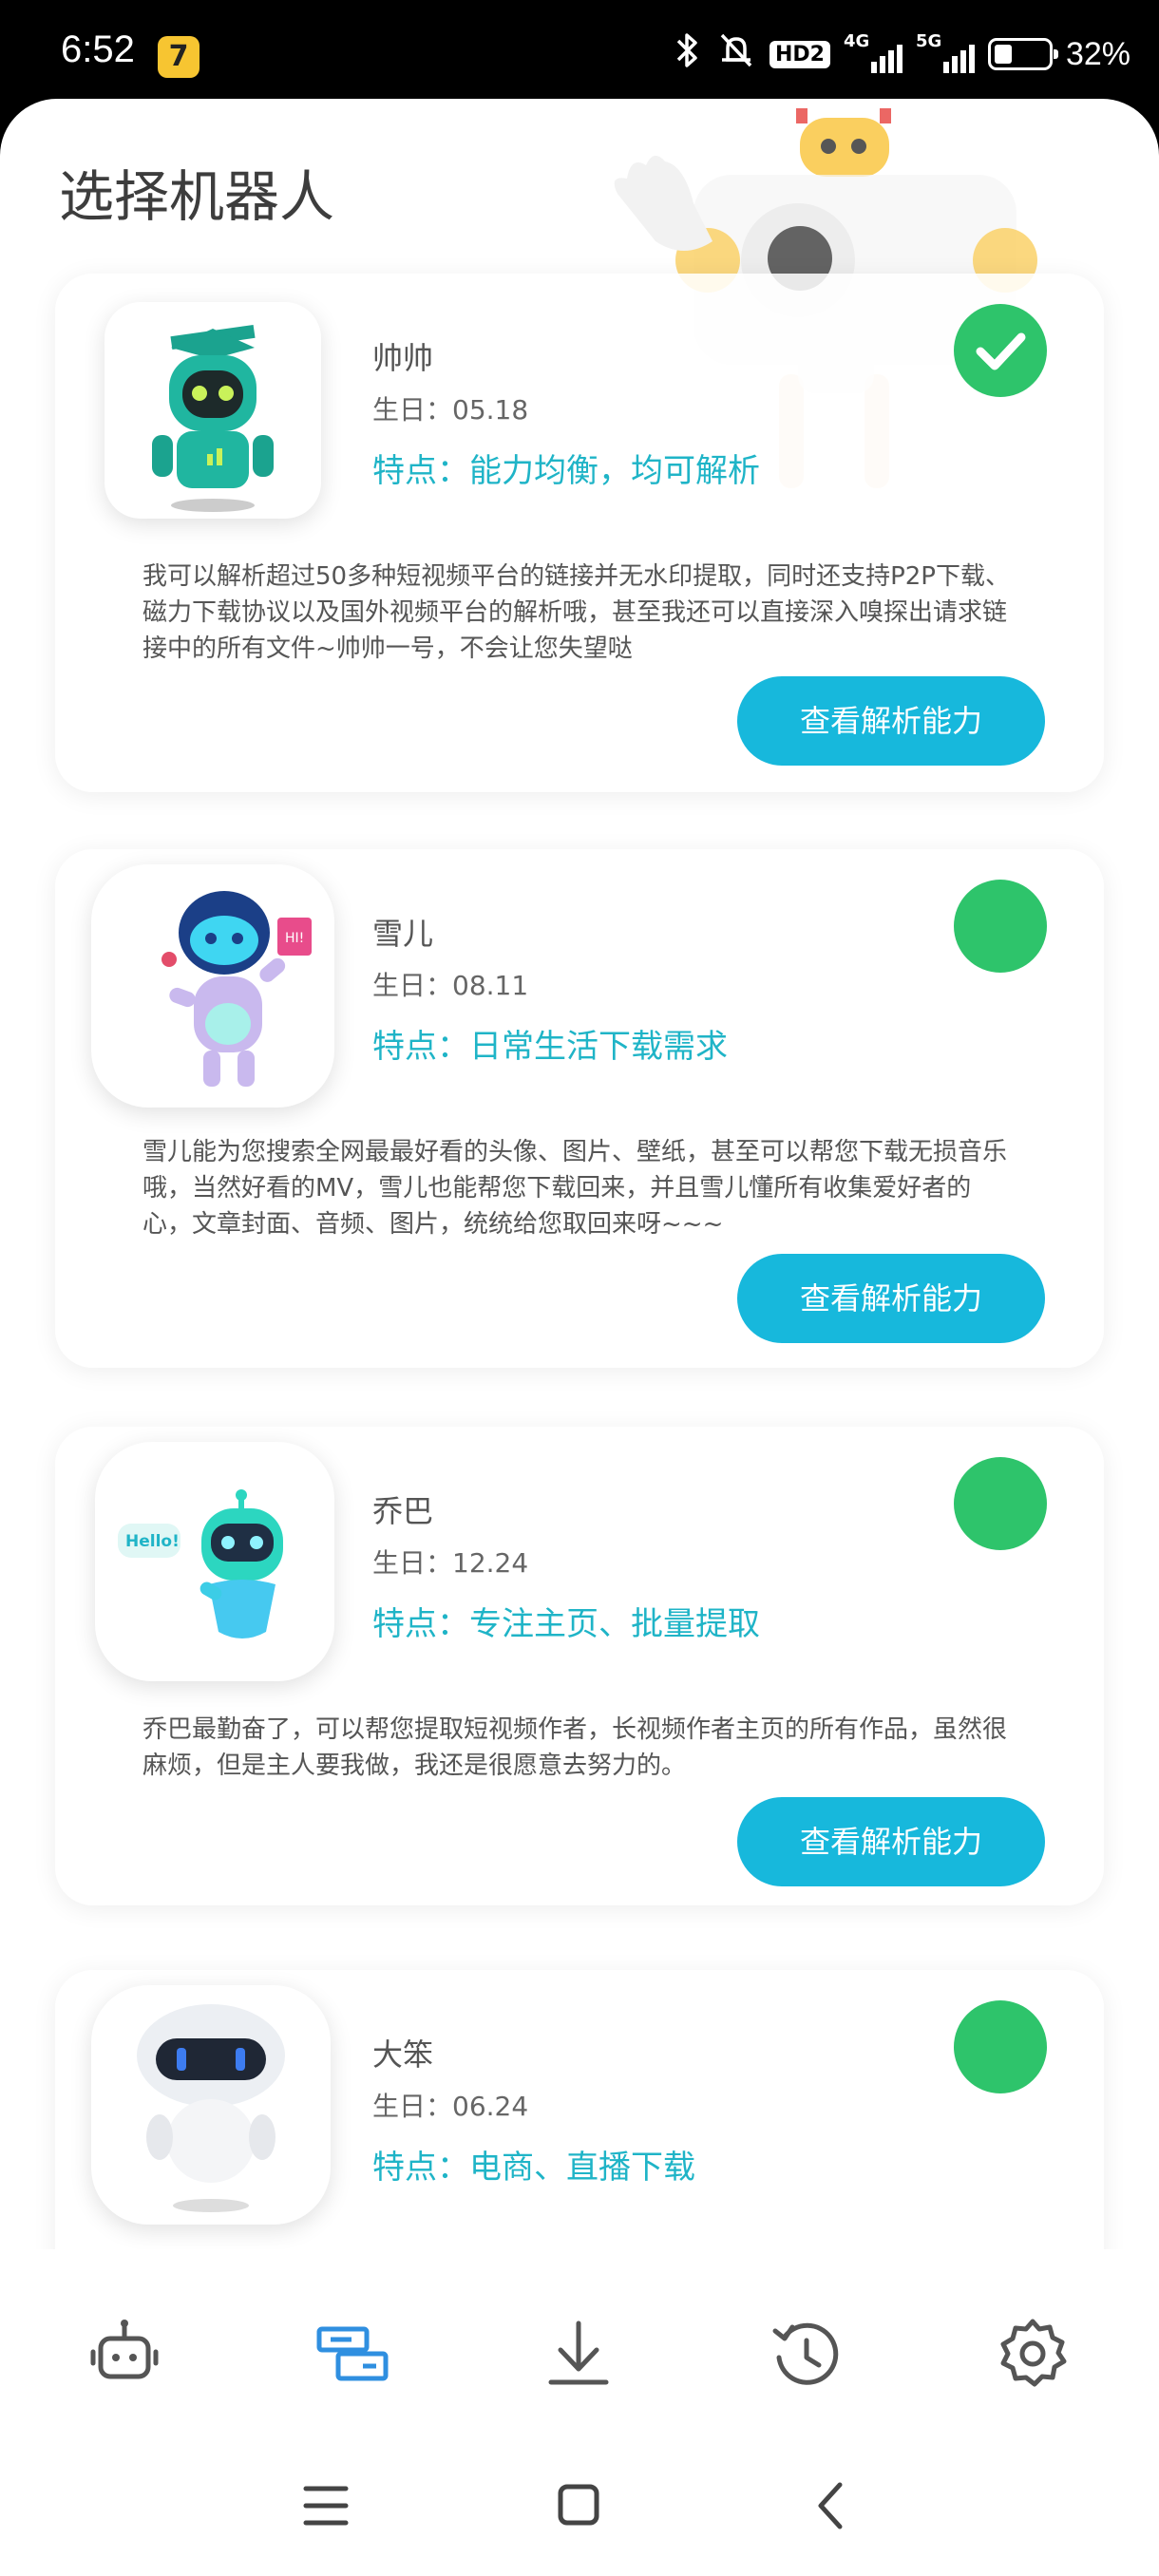  I want to click on status-time: 6:52, so click(98, 49).